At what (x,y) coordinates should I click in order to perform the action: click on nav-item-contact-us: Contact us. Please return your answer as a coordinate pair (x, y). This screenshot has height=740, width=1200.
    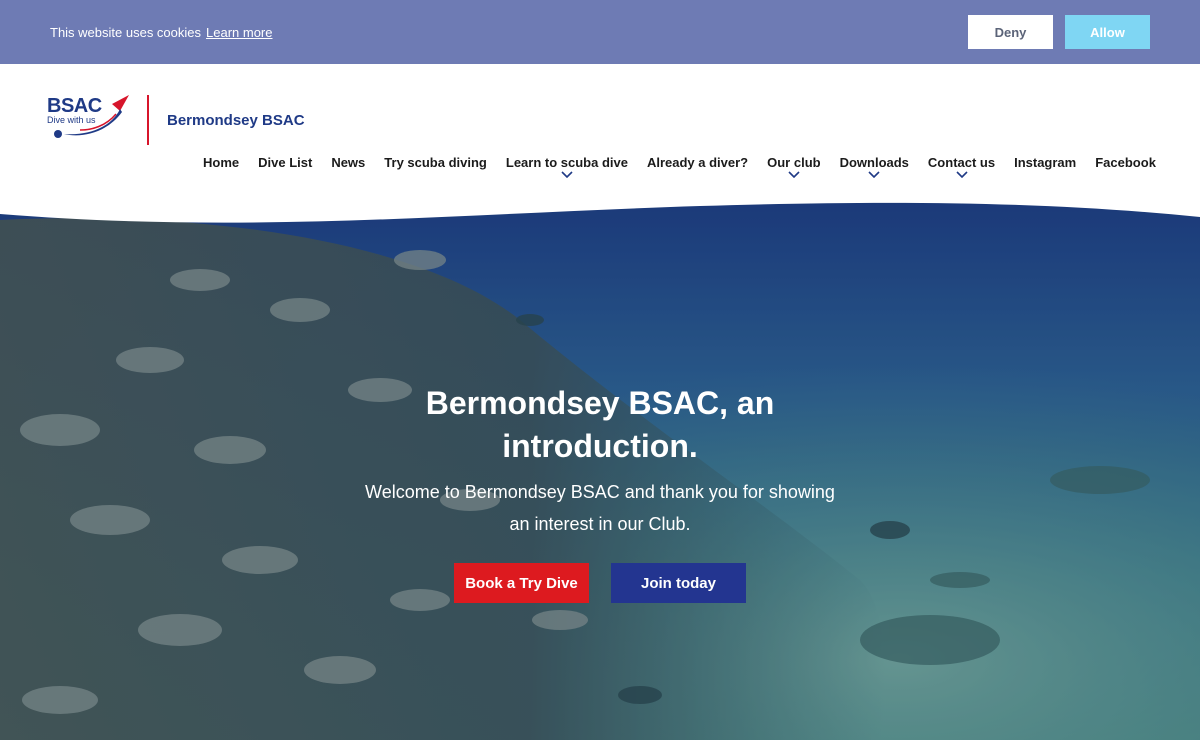
    Looking at the image, I should click on (961, 166).